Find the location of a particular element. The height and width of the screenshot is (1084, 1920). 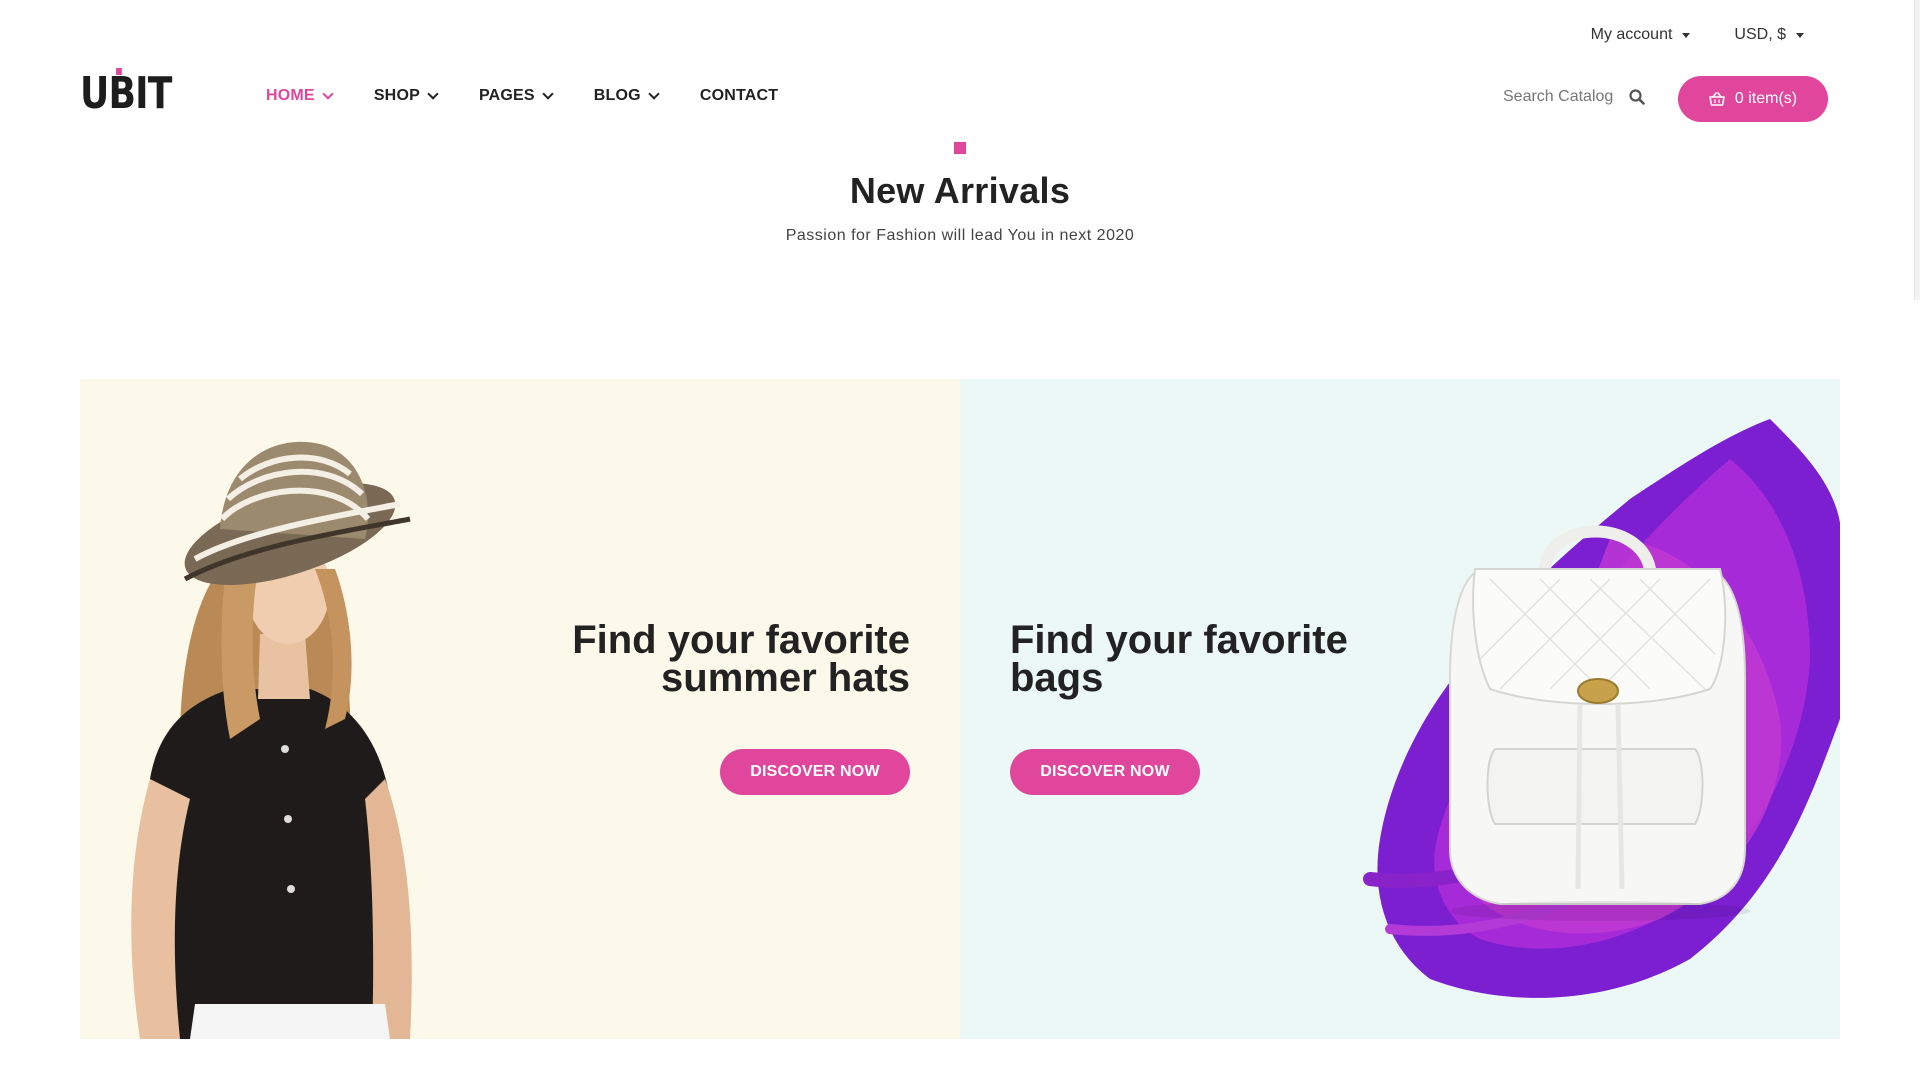

section-title: New Arrivals is located at coordinates (960, 190).